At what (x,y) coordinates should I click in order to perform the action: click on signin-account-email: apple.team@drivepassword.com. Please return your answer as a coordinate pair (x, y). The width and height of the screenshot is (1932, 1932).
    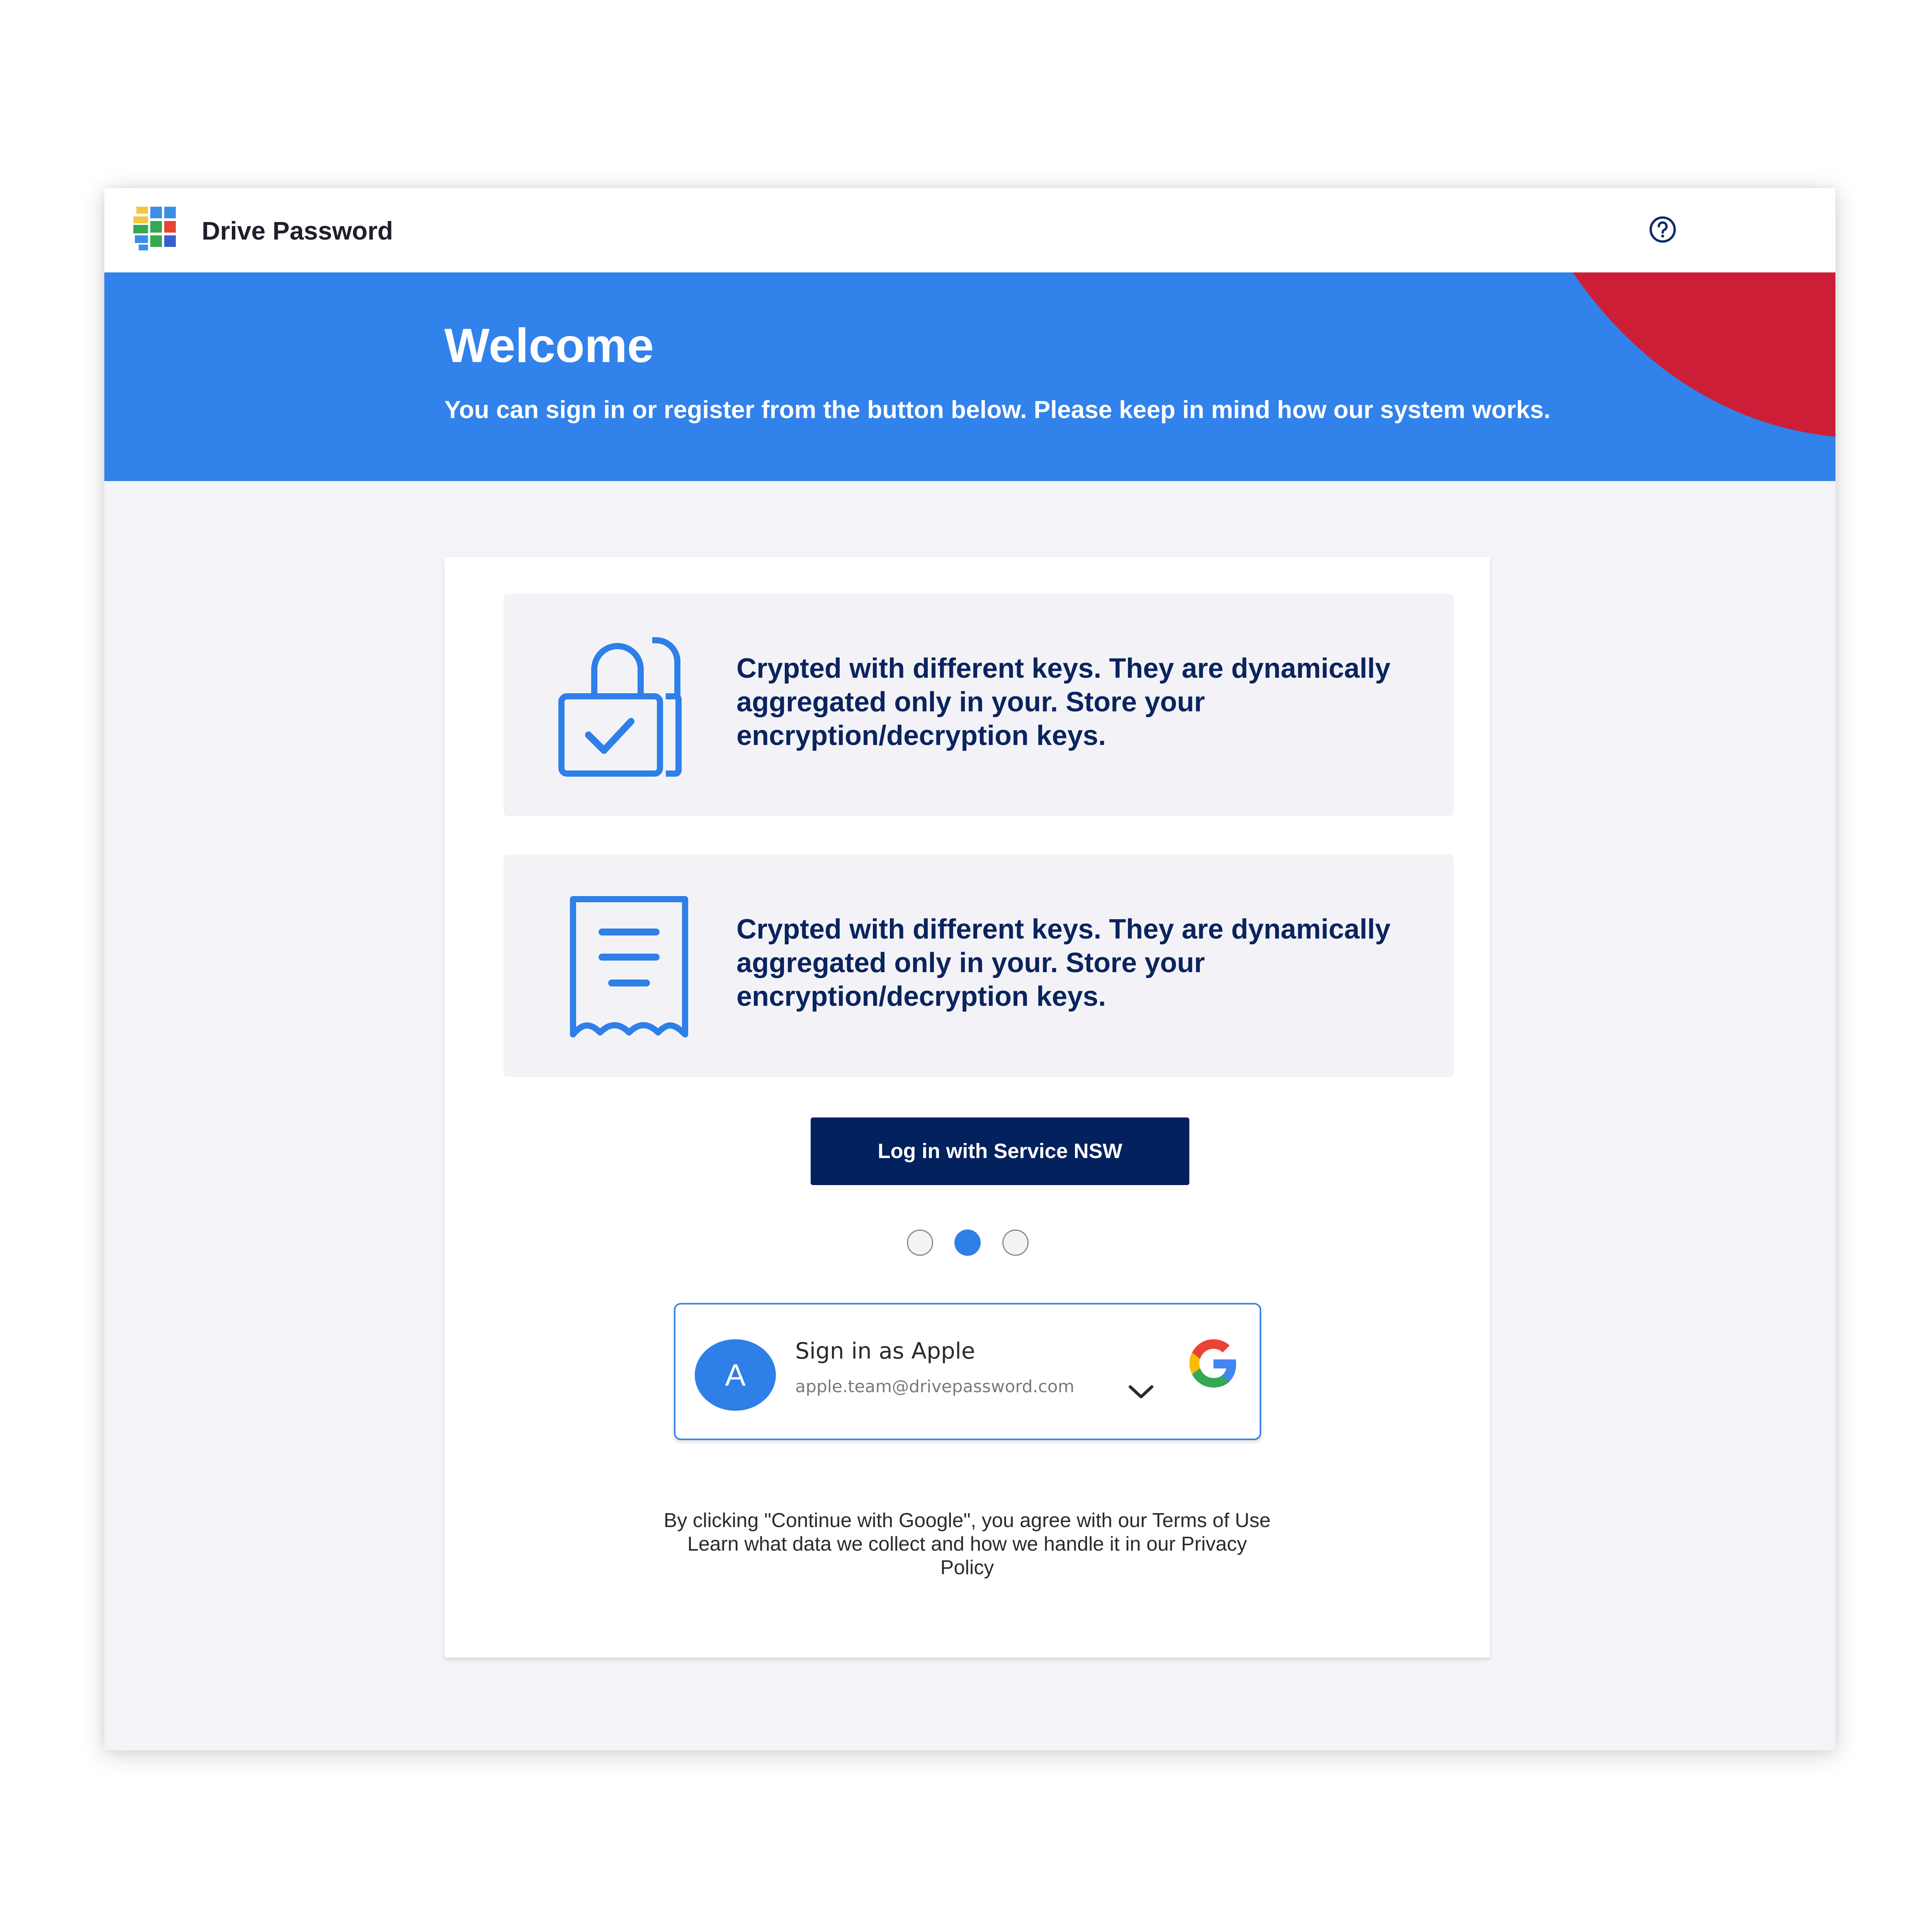
    Looking at the image, I should click on (935, 1386).